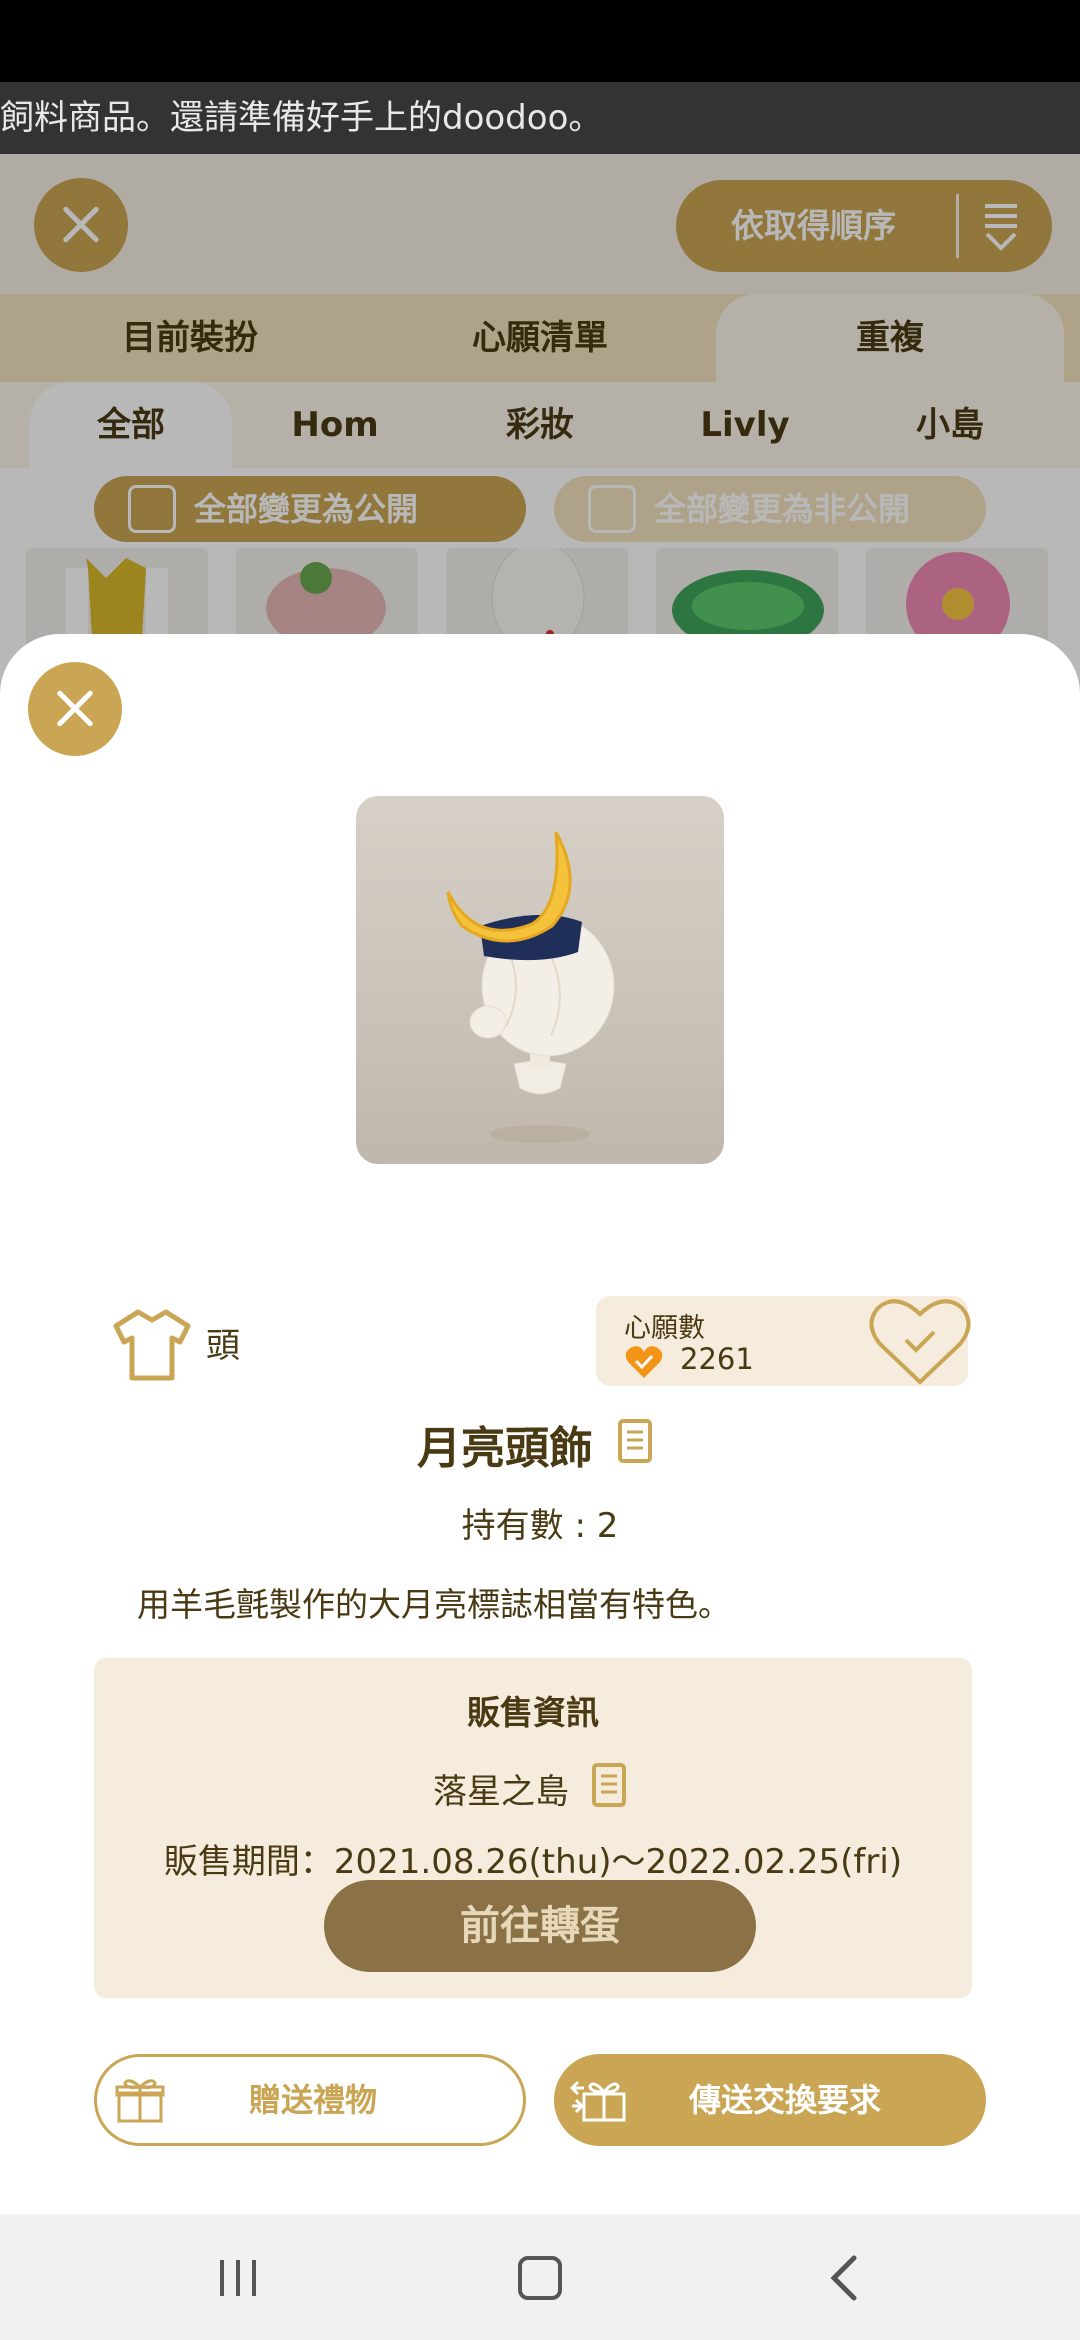 The image size is (1080, 2340). Describe the element at coordinates (717, 1359) in the screenshot. I see `wish-count-value: 2261` at that location.